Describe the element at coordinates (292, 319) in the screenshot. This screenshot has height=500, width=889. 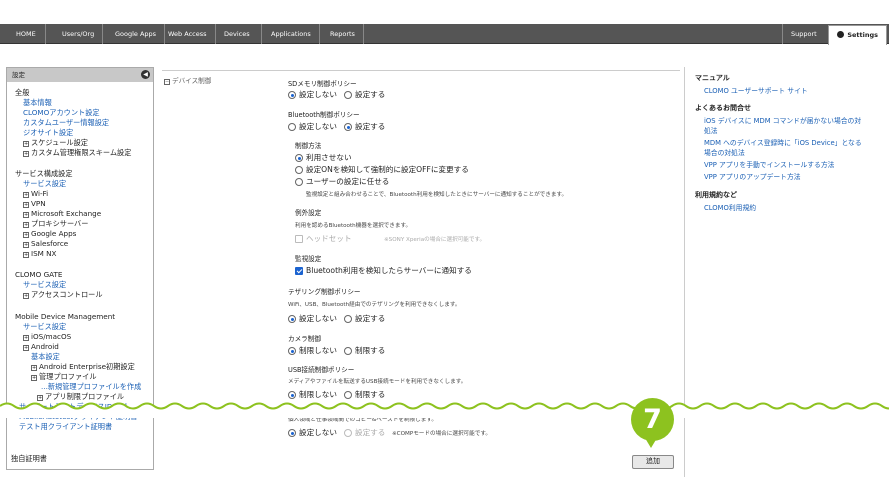
I see `tether-no-setting-radio` at that location.